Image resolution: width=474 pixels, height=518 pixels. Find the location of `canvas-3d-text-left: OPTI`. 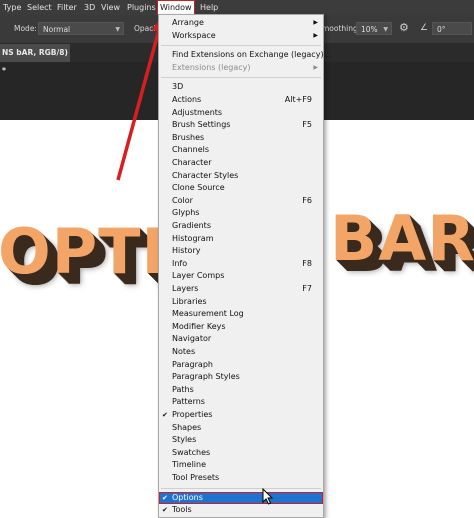

canvas-3d-text-left: OPTI is located at coordinates (83, 251).